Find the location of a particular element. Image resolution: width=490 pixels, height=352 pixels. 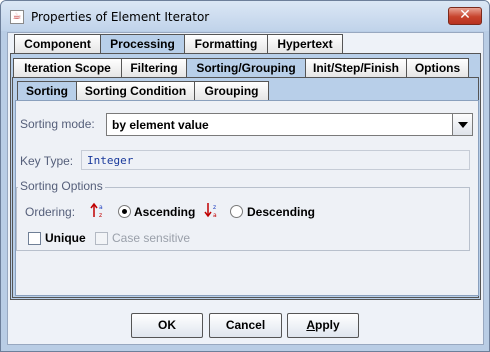

unique-checkbox is located at coordinates (34, 238).